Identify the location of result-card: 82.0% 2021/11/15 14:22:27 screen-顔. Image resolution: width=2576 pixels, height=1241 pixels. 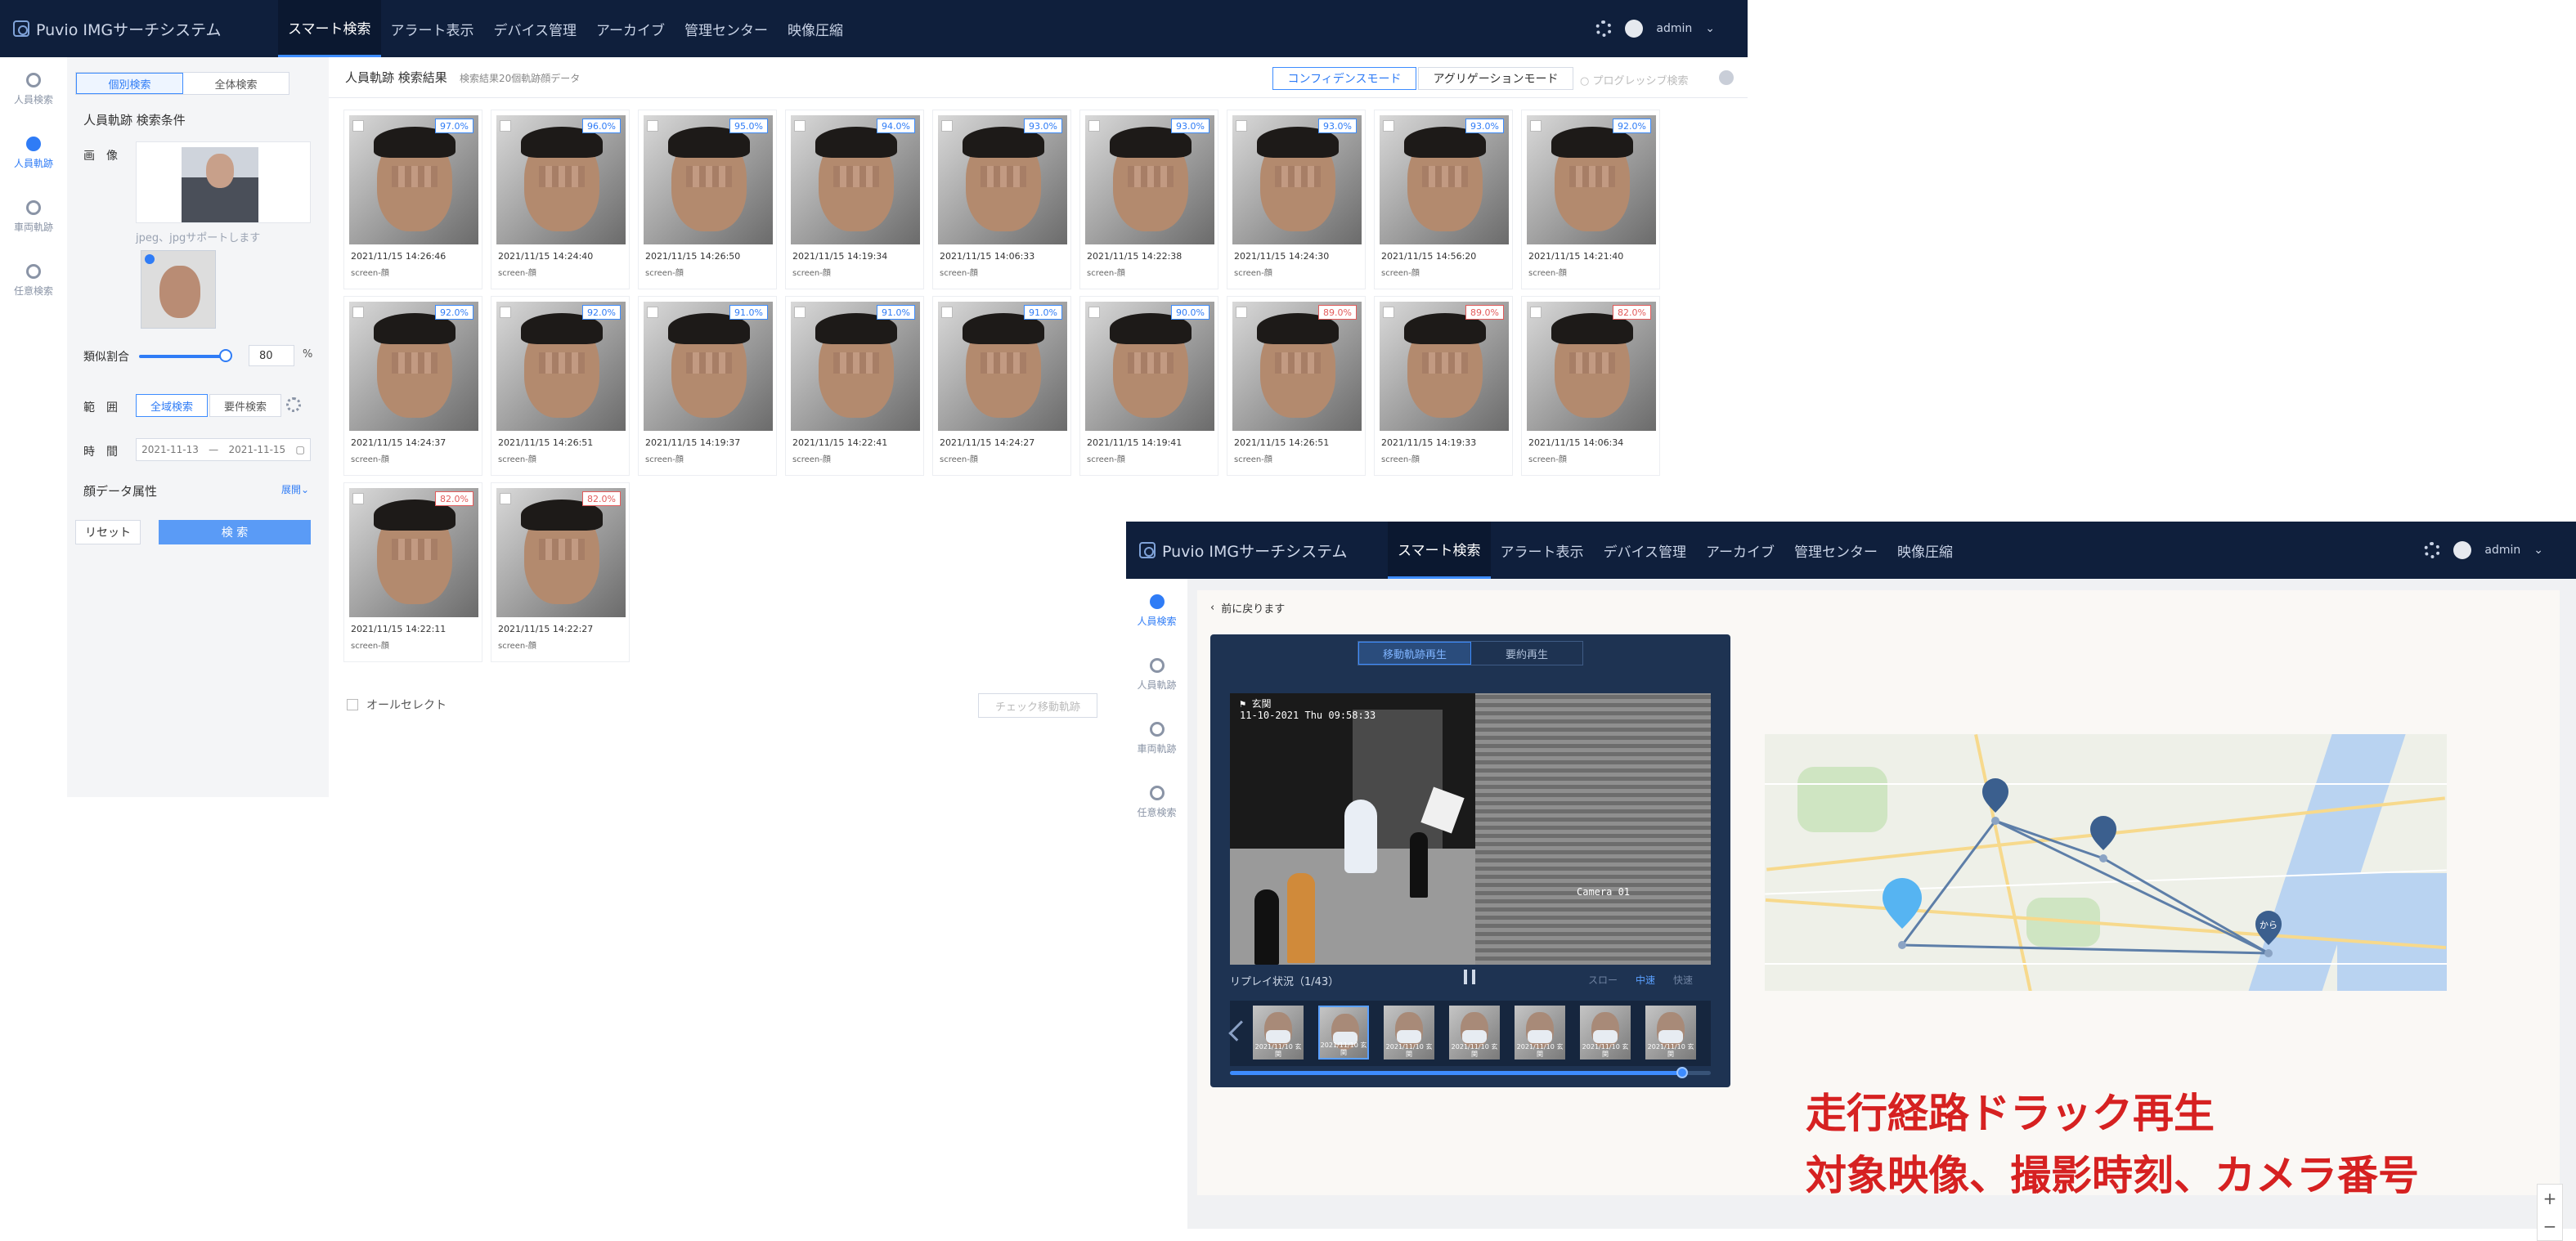
(560, 572).